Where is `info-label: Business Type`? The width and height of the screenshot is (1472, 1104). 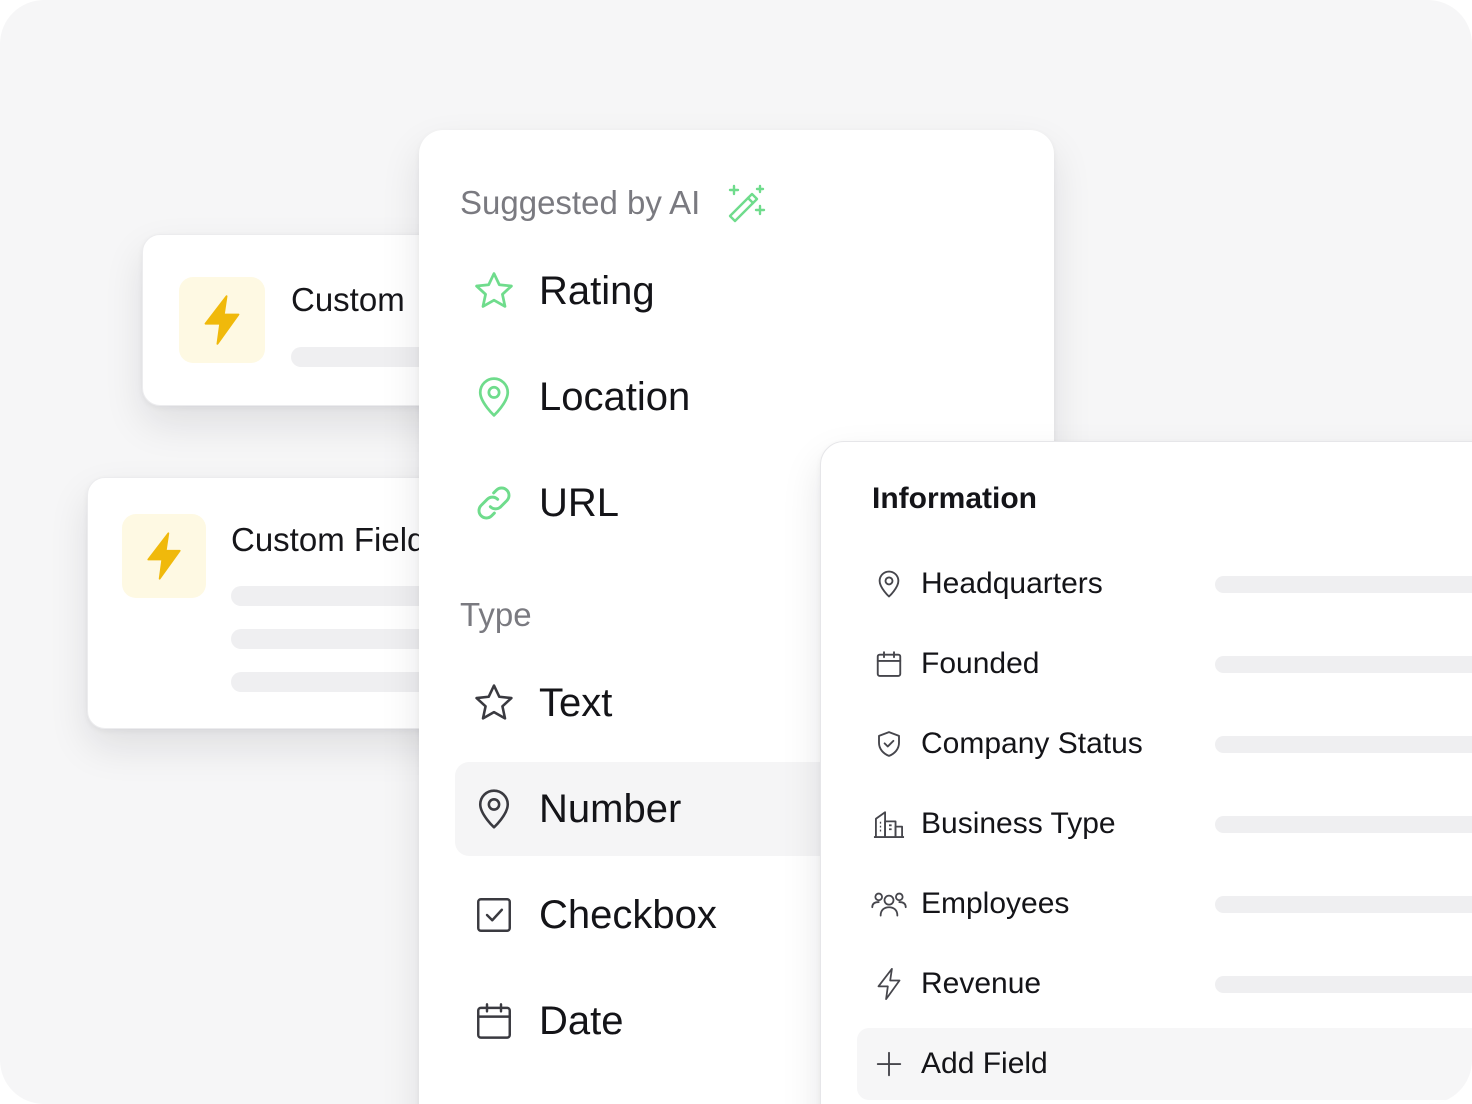
info-label: Business Type is located at coordinates (1018, 823).